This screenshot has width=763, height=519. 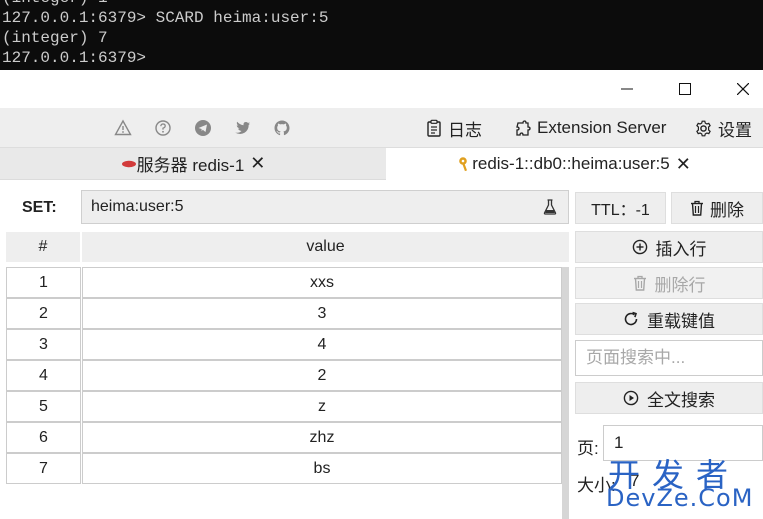 I want to click on settings-button: 设置, so click(x=723, y=128).